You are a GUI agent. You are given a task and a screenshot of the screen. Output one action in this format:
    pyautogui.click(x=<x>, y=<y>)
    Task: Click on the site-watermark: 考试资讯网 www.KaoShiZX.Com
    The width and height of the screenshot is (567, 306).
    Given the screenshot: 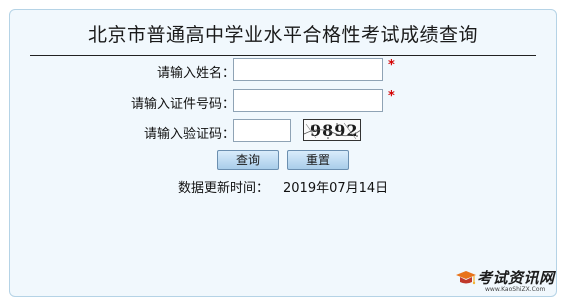 What is the action you would take?
    pyautogui.click(x=507, y=280)
    